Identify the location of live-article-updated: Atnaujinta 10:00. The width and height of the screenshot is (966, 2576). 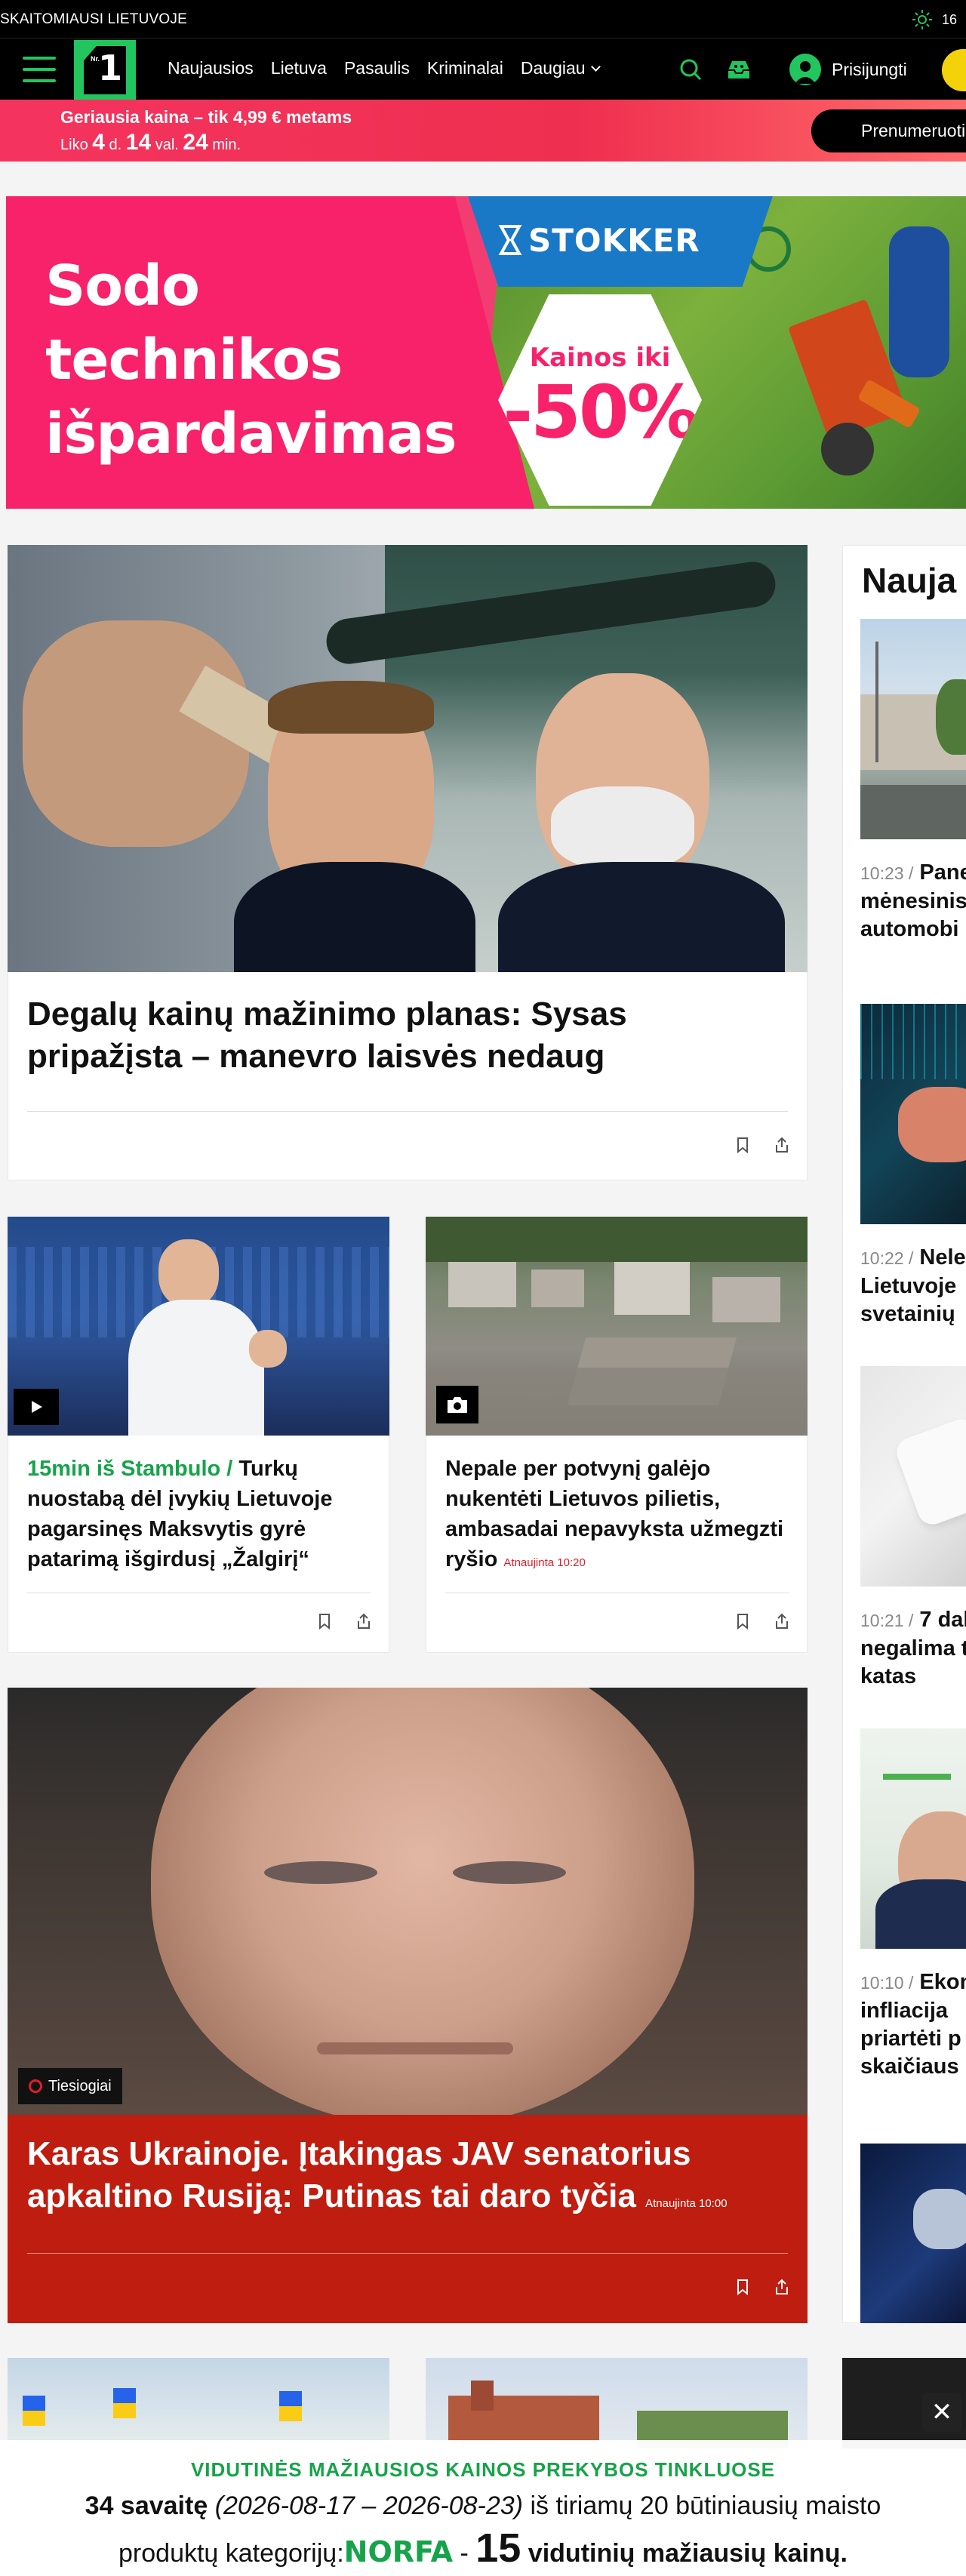
(686, 2203).